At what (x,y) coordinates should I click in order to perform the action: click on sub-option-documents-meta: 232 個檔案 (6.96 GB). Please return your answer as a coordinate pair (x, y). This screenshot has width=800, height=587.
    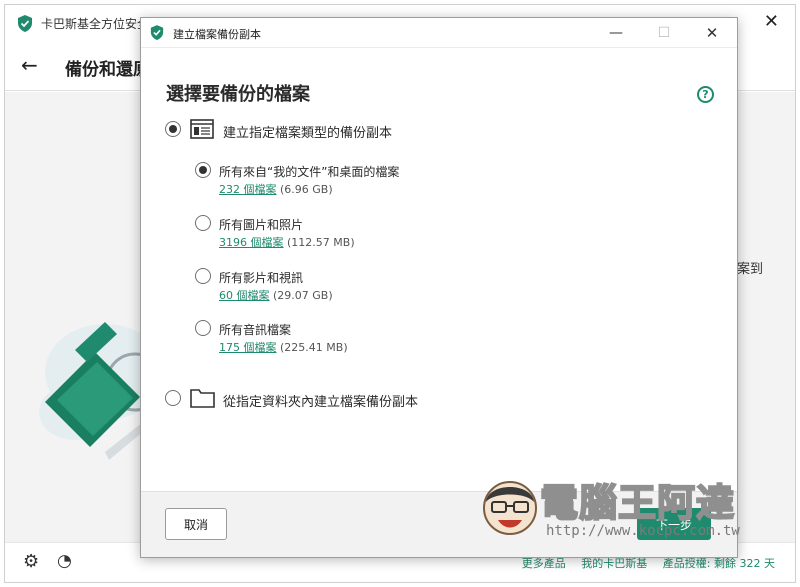
    Looking at the image, I should click on (276, 189).